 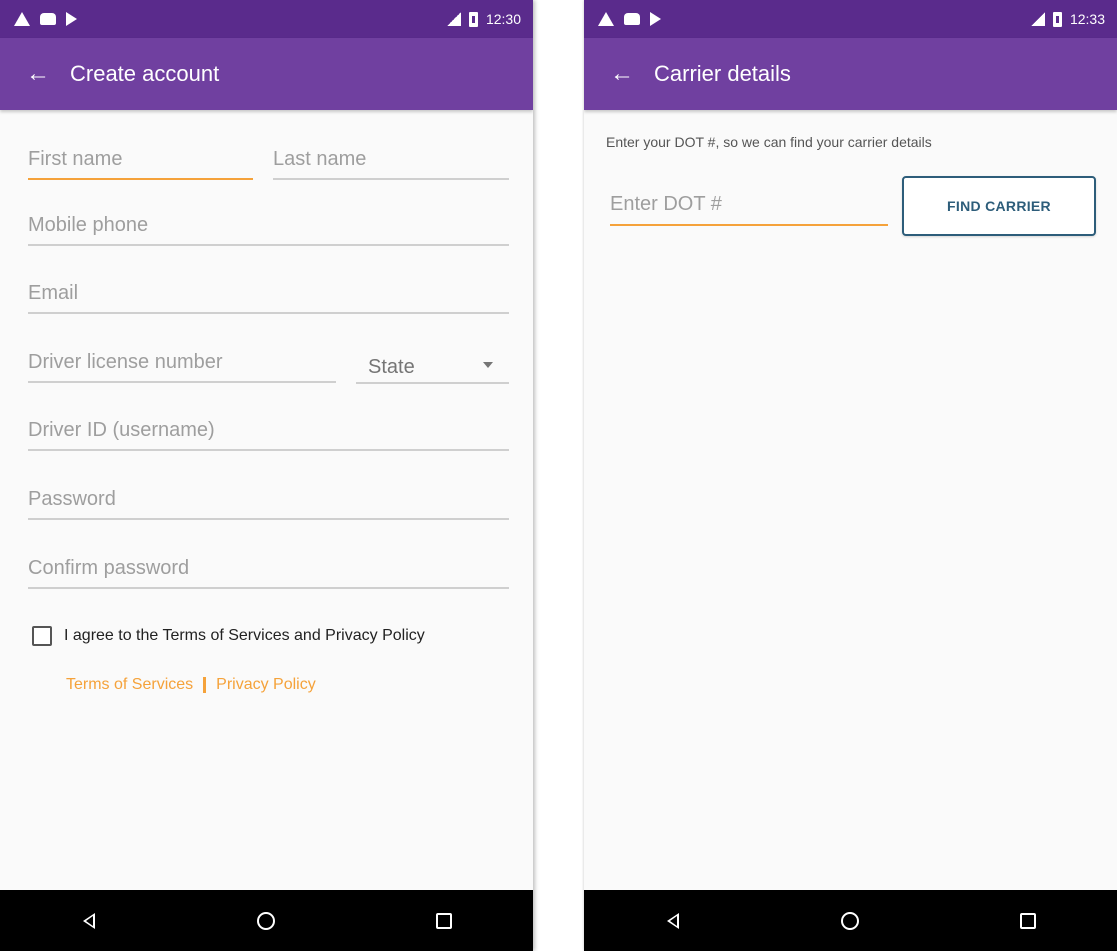 I want to click on agree-checkbox, so click(x=42, y=636).